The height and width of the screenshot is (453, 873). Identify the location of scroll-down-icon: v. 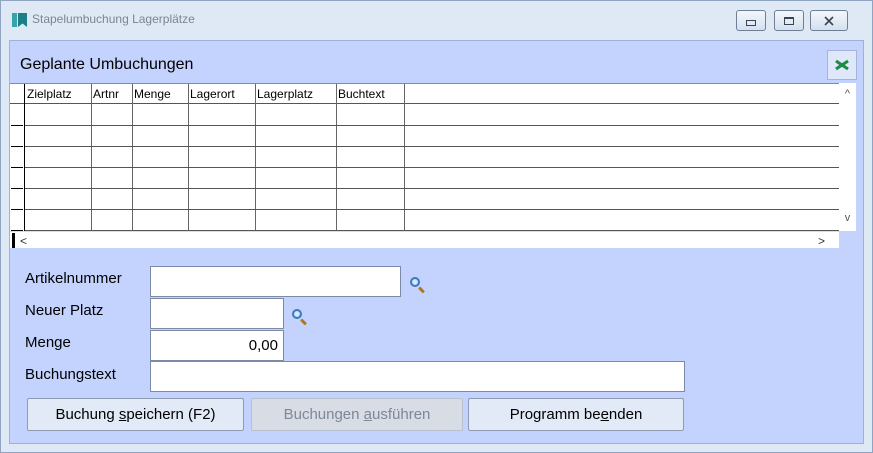
(847, 217).